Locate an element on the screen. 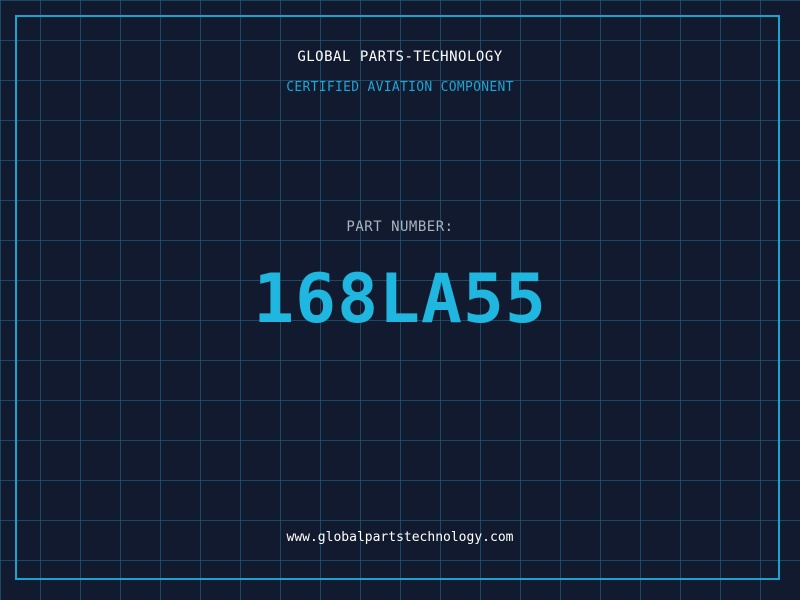 Image resolution: width=800 pixels, height=600 pixels. part-number-label: PART NUMBER: is located at coordinates (400, 227).